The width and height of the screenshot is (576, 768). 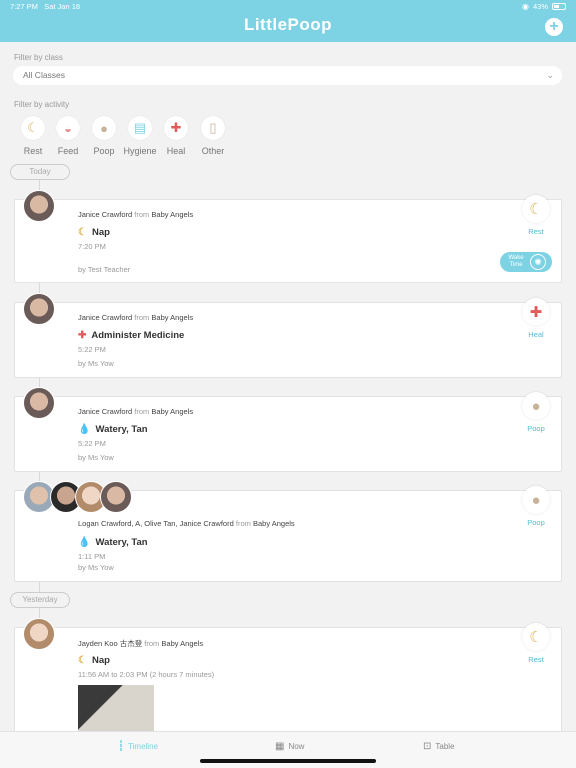 I want to click on activity-filter-rest: ☾ Rest, so click(x=33, y=136).